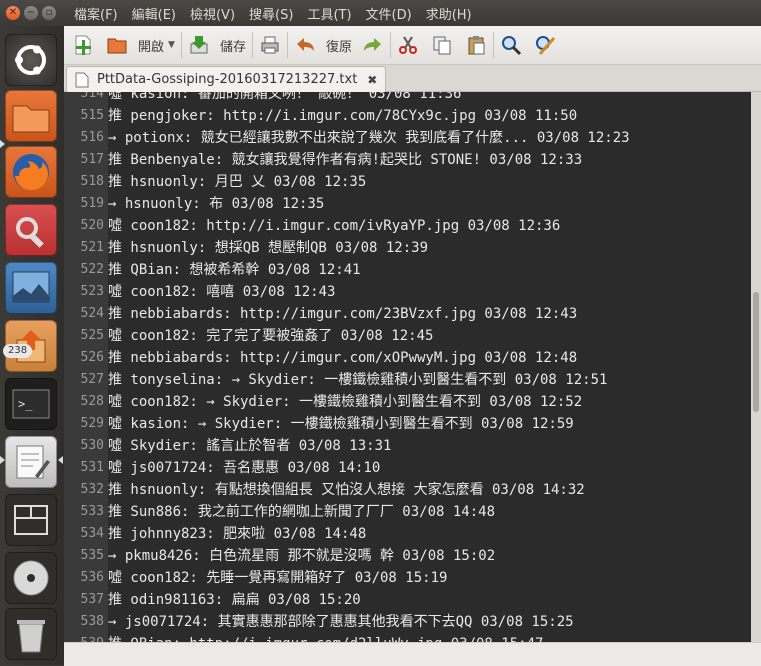  I want to click on line-text: → hsnuonly: 布 03/08 12:35, so click(216, 204).